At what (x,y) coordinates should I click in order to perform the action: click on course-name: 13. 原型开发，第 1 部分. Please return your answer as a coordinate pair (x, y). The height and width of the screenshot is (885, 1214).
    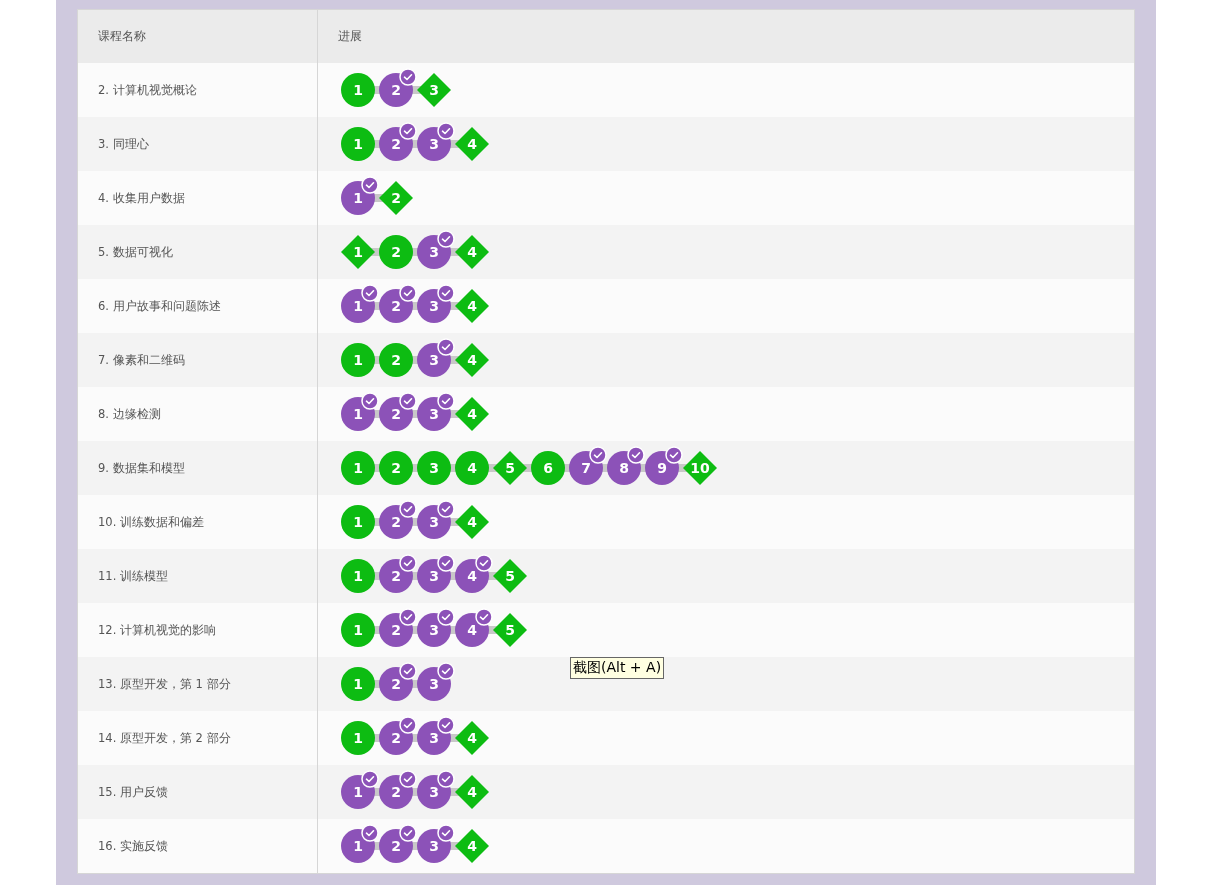
    Looking at the image, I should click on (198, 684).